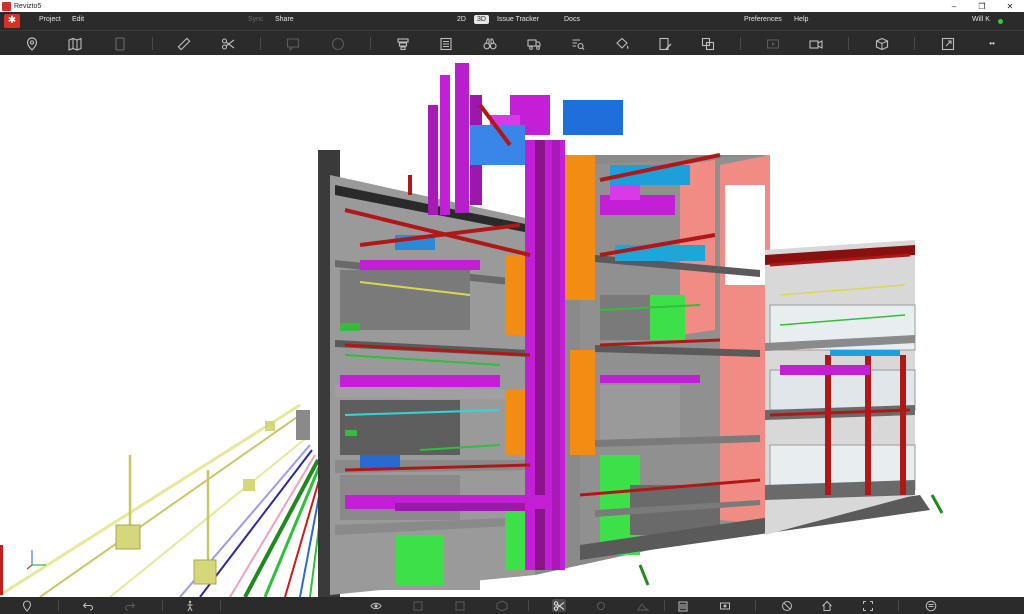  Describe the element at coordinates (683, 605) in the screenshot. I see `building-icon` at that location.